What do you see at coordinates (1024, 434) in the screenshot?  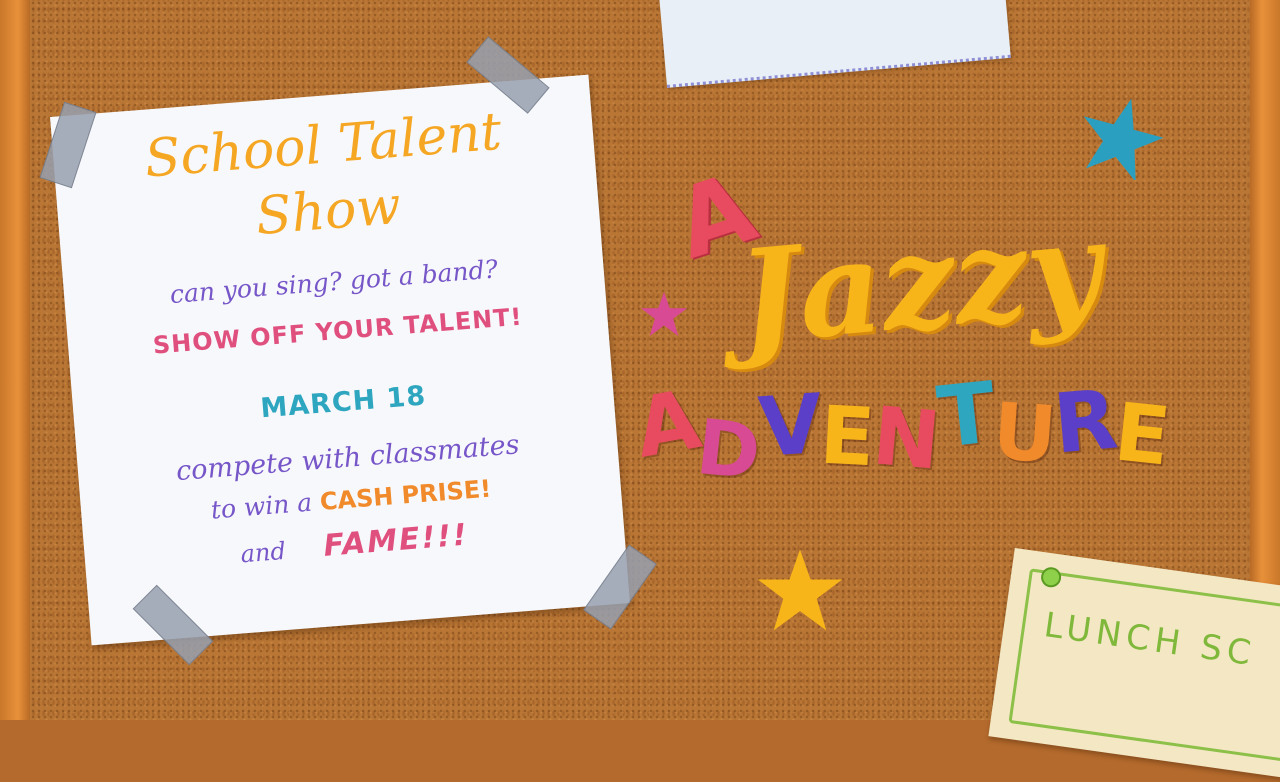 I see `title-adventure-letter: U` at bounding box center [1024, 434].